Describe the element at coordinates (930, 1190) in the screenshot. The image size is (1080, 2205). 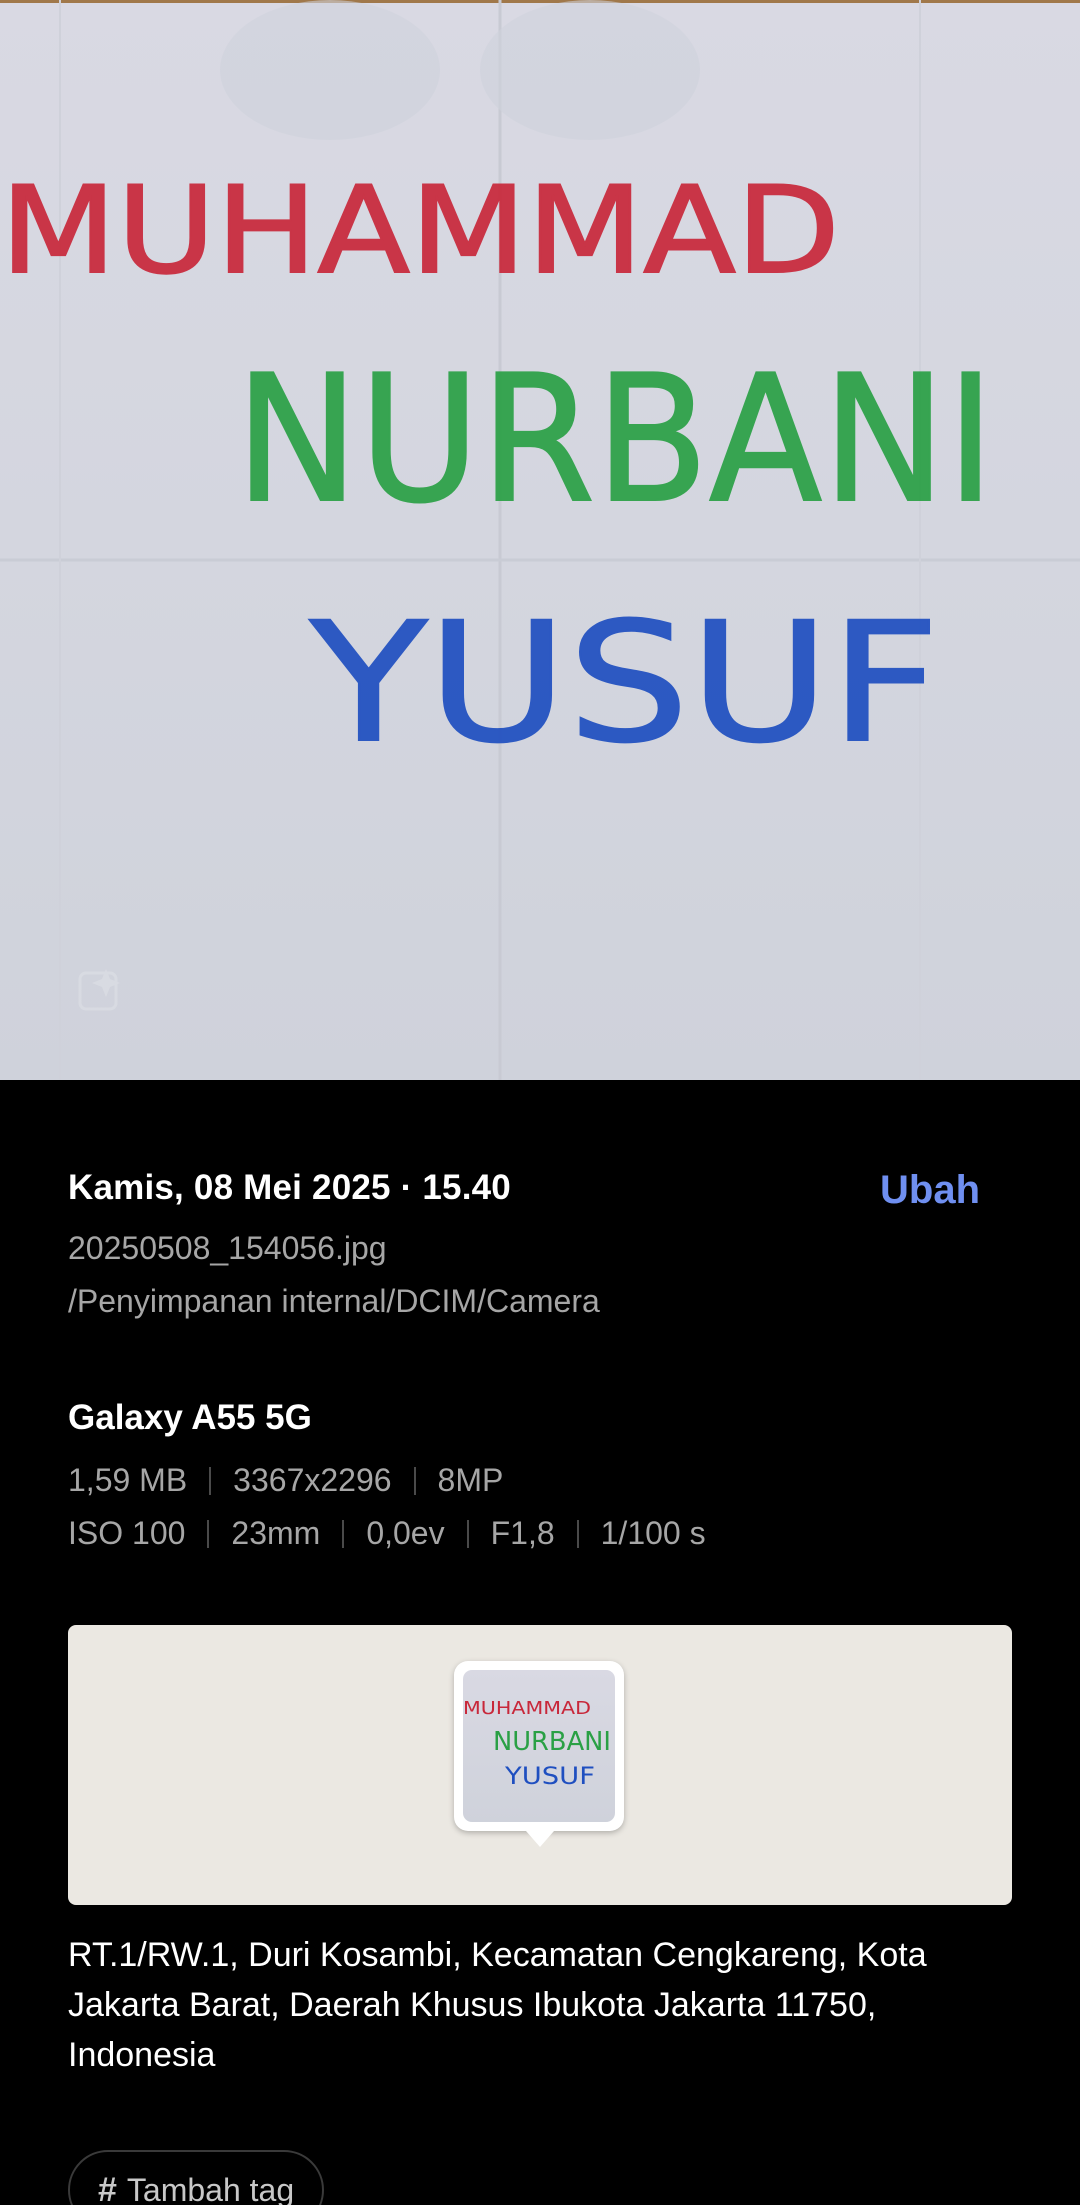
I see `edit-details-button: Ubah` at that location.